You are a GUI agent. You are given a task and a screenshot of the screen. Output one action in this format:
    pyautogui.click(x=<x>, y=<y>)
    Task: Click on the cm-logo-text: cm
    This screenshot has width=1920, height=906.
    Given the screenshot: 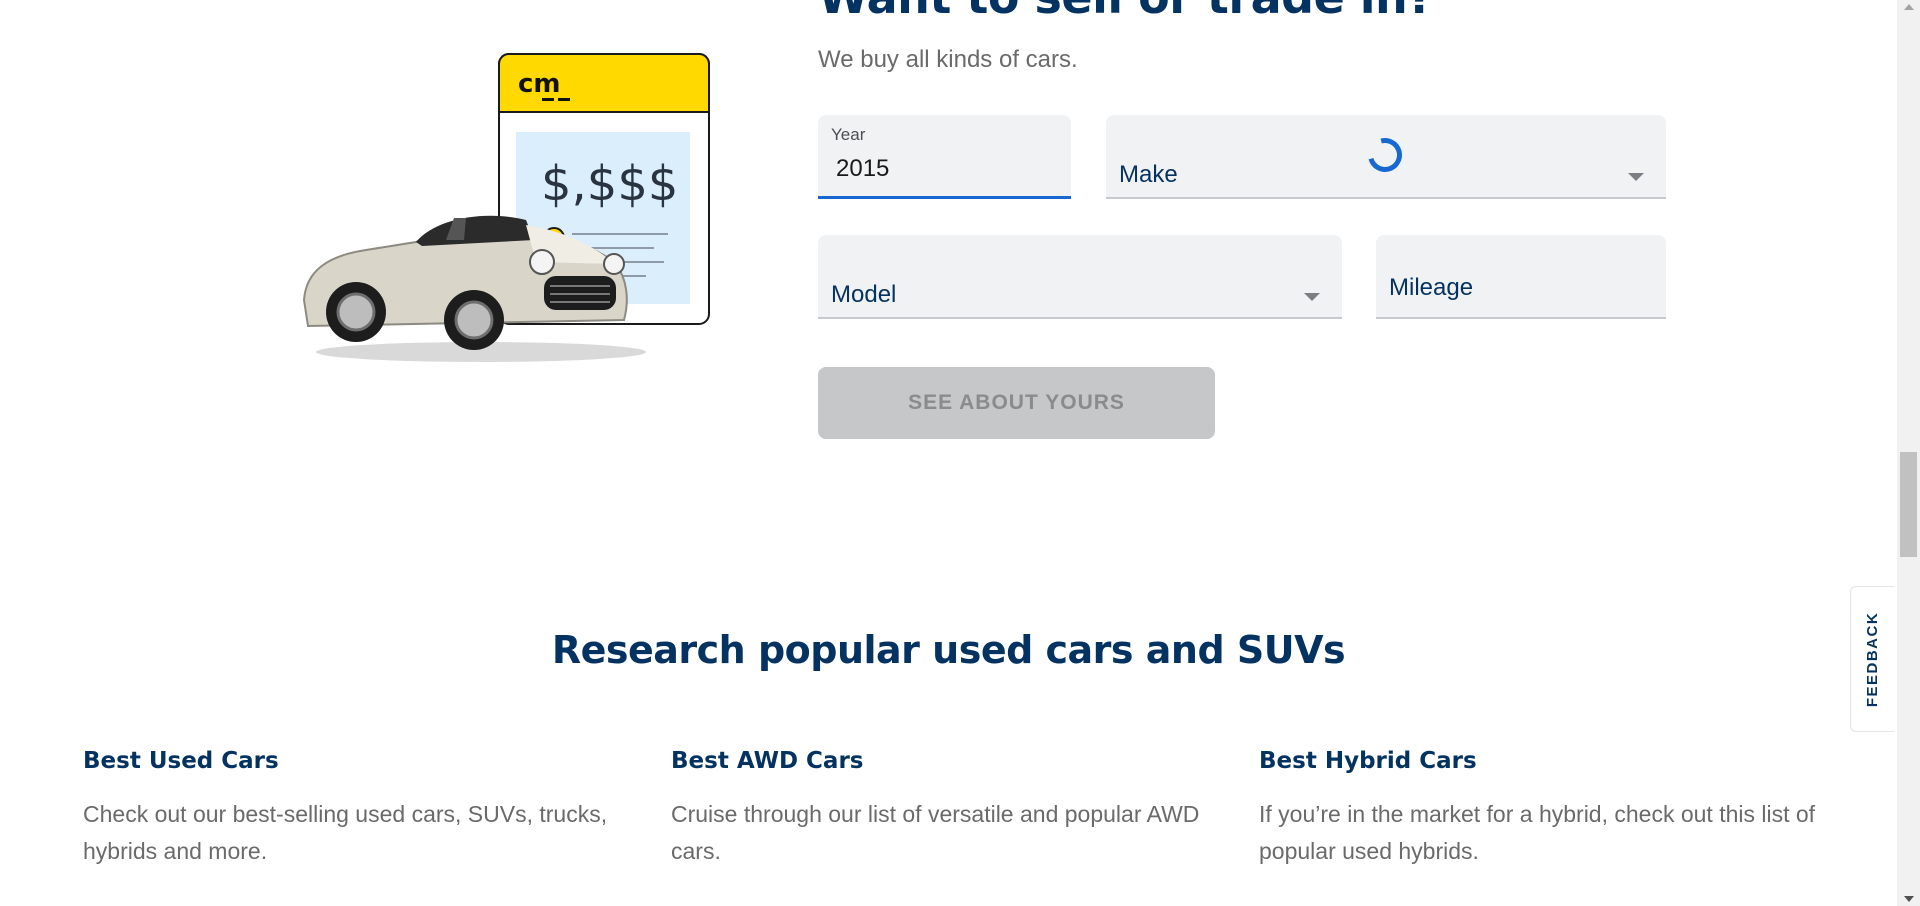 What is the action you would take?
    pyautogui.click(x=539, y=84)
    